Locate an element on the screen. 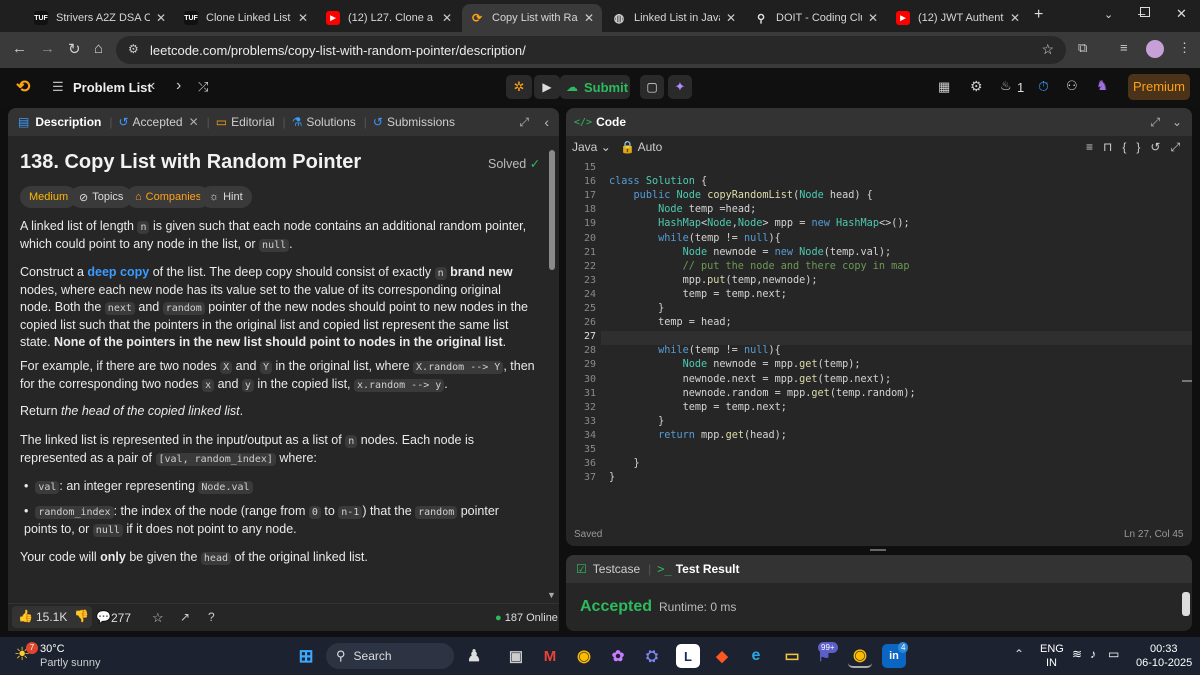 Image resolution: width=1200 pixels, height=675 pixels. code-line: Node temp =head; is located at coordinates (682, 209).